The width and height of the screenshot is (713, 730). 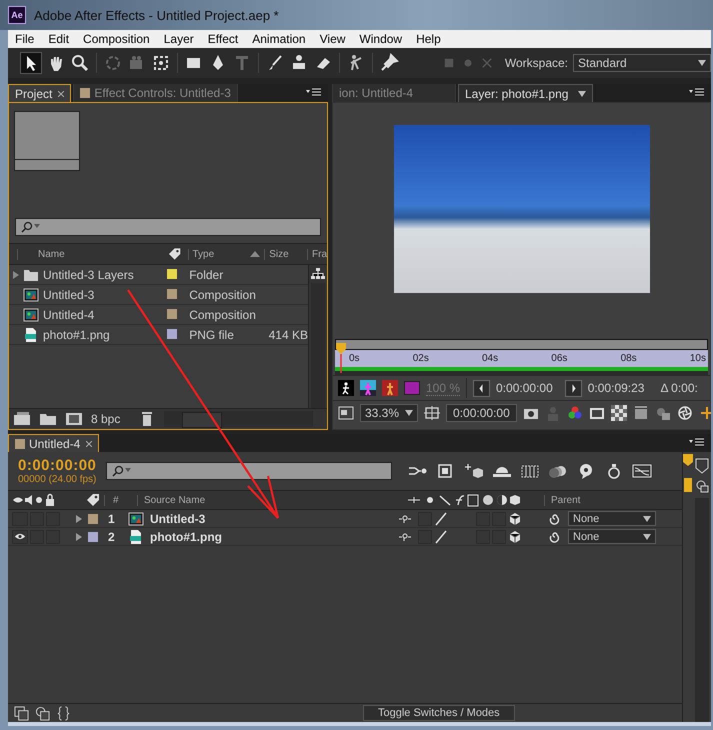 I want to click on current-time-field: 0:00:00:00, so click(x=481, y=413).